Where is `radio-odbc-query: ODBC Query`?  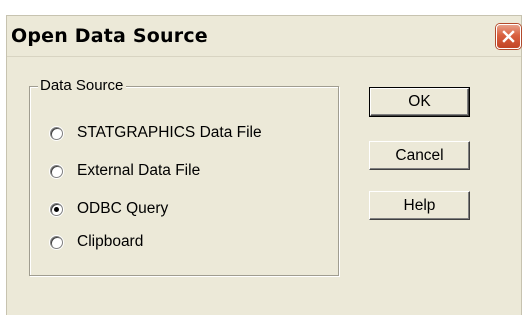
radio-odbc-query: ODBC Query is located at coordinates (109, 209).